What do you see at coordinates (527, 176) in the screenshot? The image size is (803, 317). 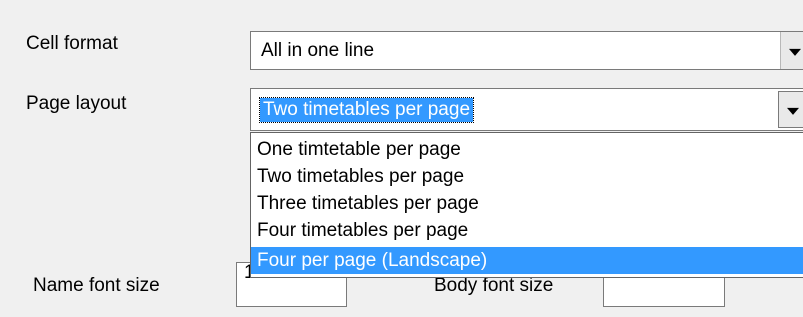 I see `dropdown-option: Two timetables per page` at bounding box center [527, 176].